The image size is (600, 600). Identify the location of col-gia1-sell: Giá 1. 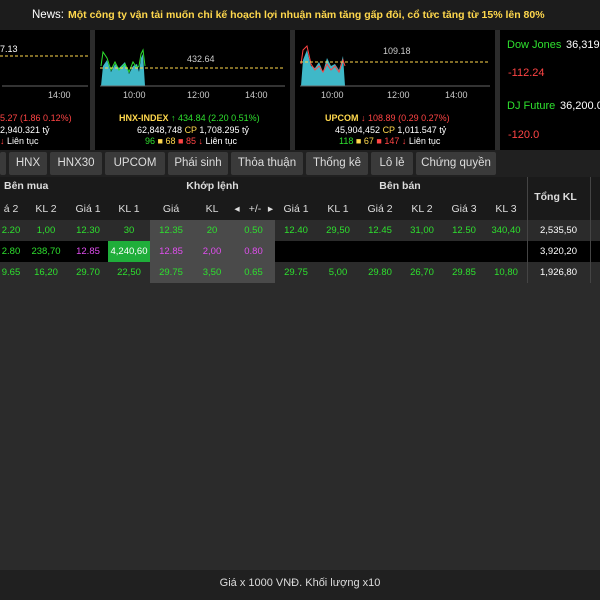
(296, 209).